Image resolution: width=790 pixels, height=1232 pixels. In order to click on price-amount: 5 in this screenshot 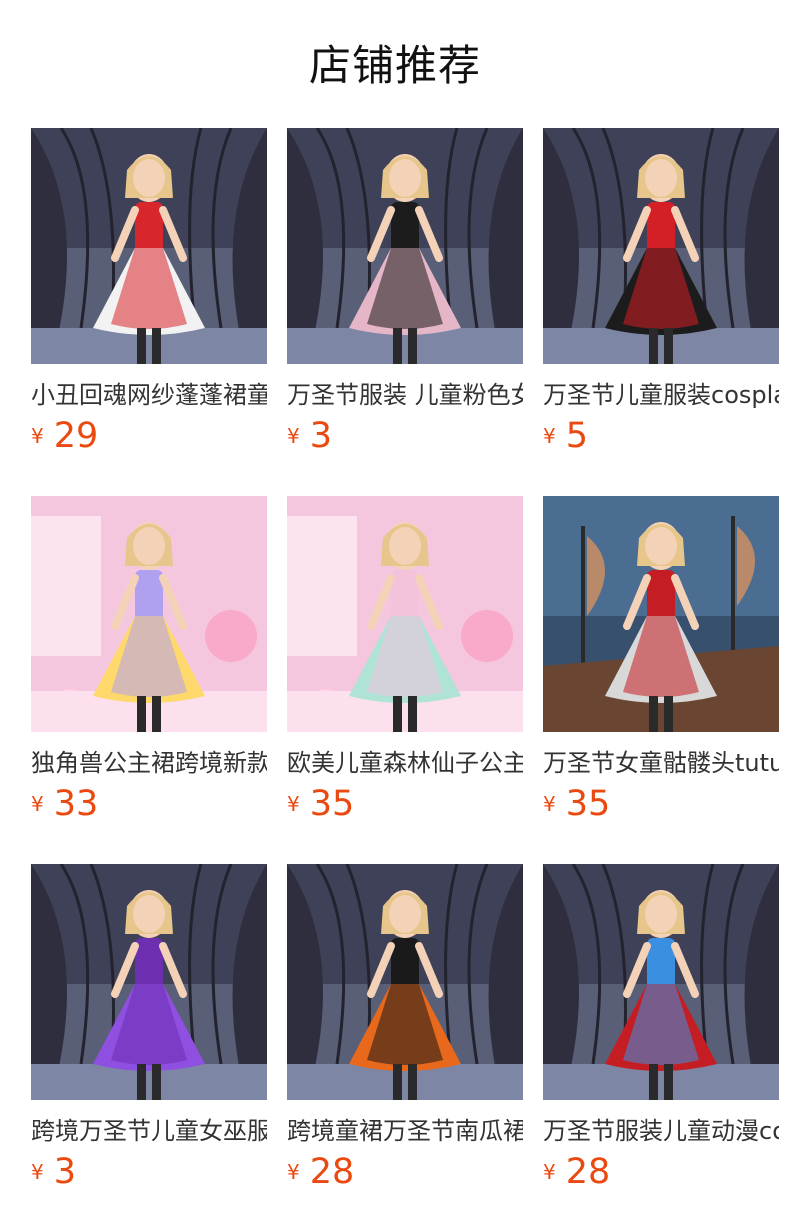, I will do `click(577, 436)`.